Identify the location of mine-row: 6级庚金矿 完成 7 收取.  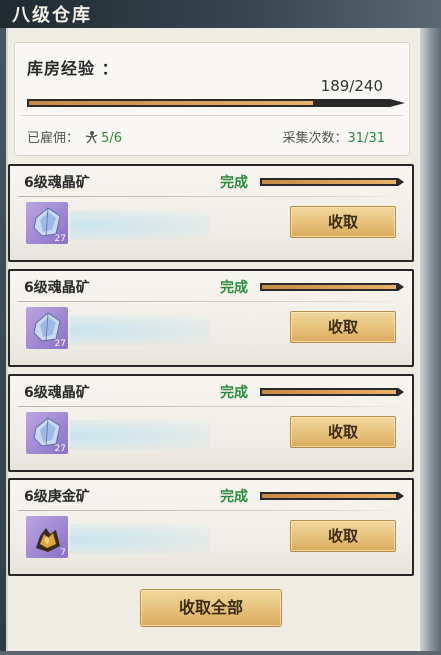
(211, 527).